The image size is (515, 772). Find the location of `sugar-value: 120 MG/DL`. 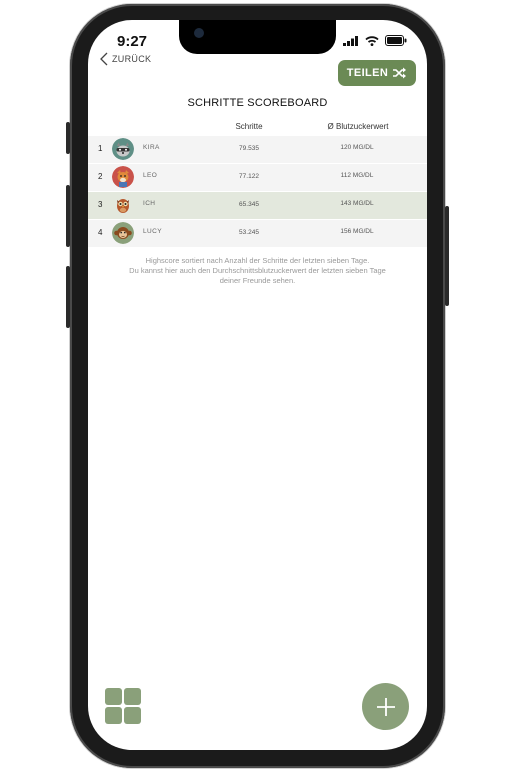

sugar-value: 120 MG/DL is located at coordinates (357, 147).